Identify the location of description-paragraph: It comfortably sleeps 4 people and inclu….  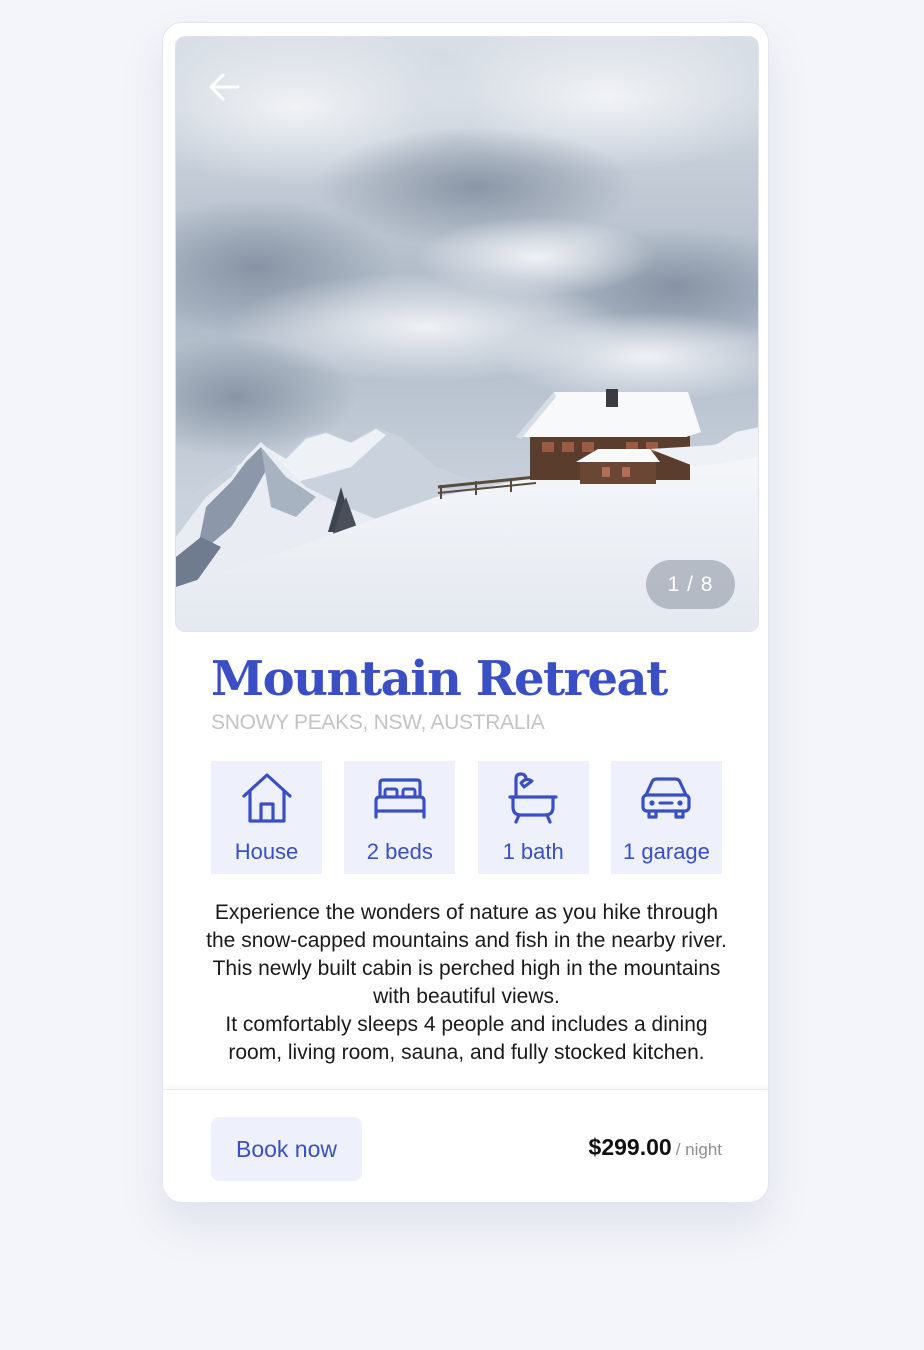
(466, 1038).